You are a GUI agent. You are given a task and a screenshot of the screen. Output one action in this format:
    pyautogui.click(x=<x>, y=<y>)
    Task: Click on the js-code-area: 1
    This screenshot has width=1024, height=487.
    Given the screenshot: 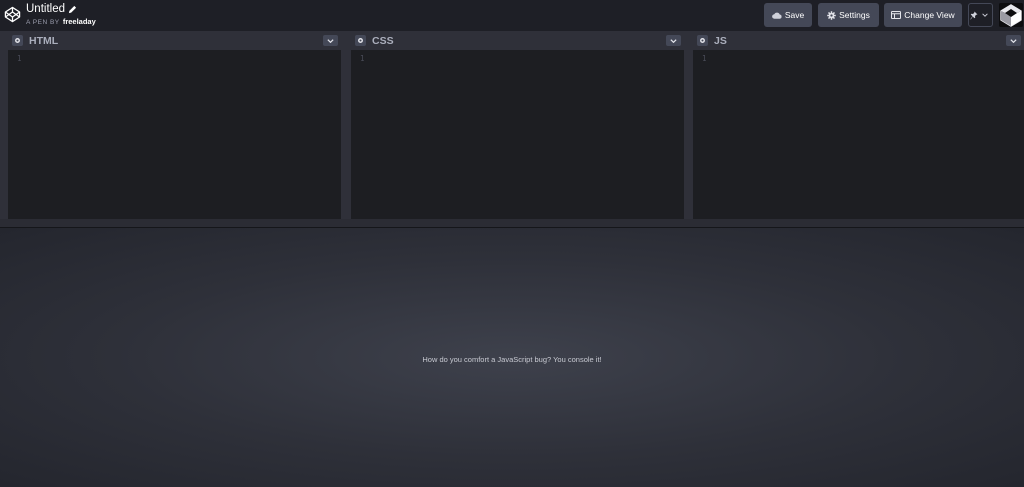 What is the action you would take?
    pyautogui.click(x=858, y=134)
    